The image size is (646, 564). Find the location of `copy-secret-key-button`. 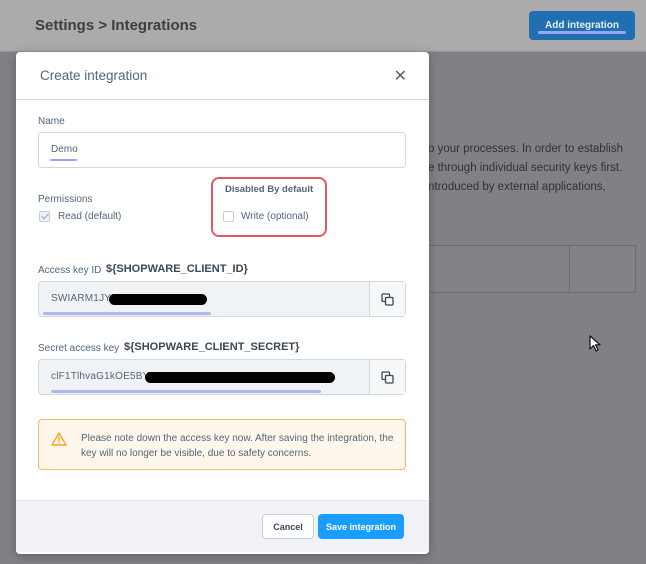

copy-secret-key-button is located at coordinates (387, 377).